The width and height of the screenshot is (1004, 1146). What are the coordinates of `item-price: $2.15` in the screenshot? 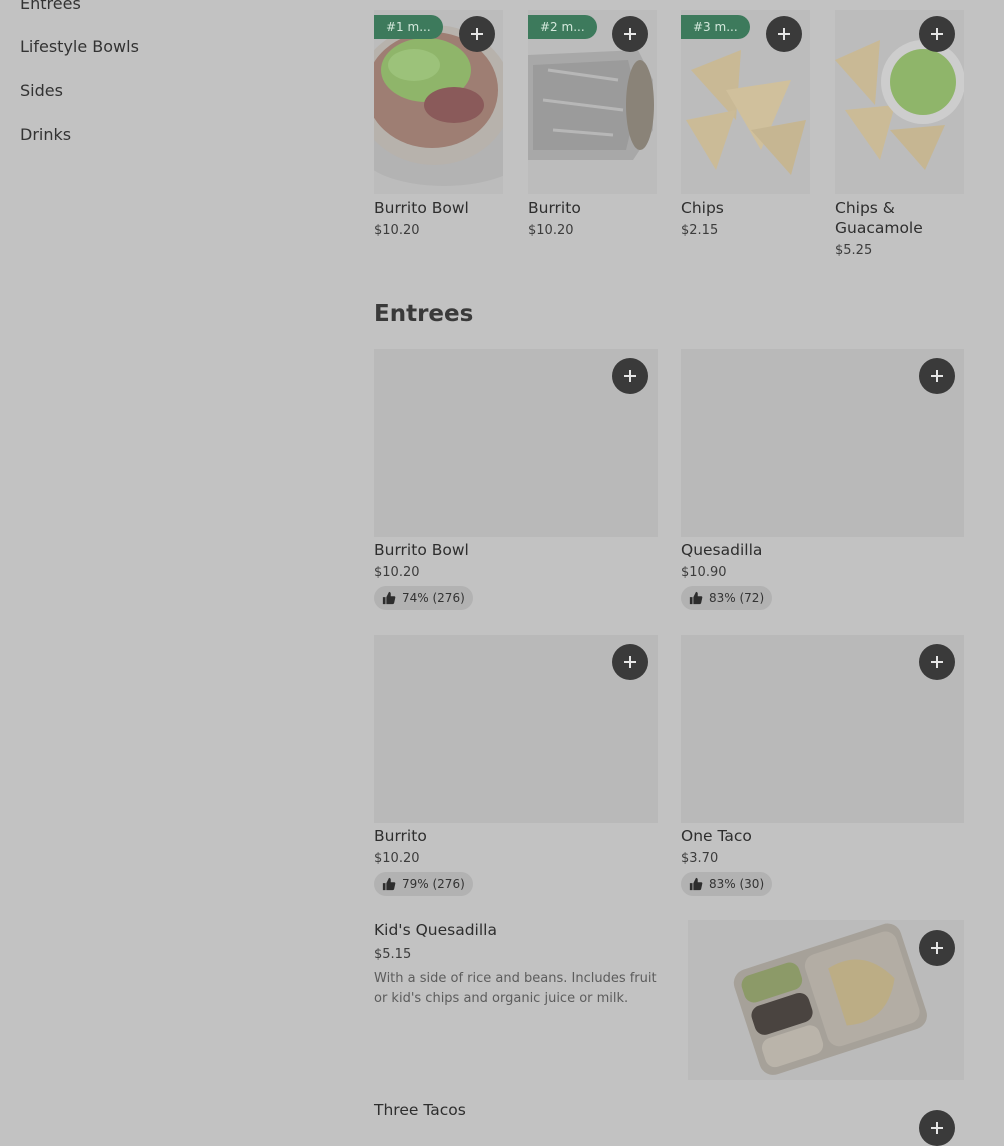 It's located at (700, 230).